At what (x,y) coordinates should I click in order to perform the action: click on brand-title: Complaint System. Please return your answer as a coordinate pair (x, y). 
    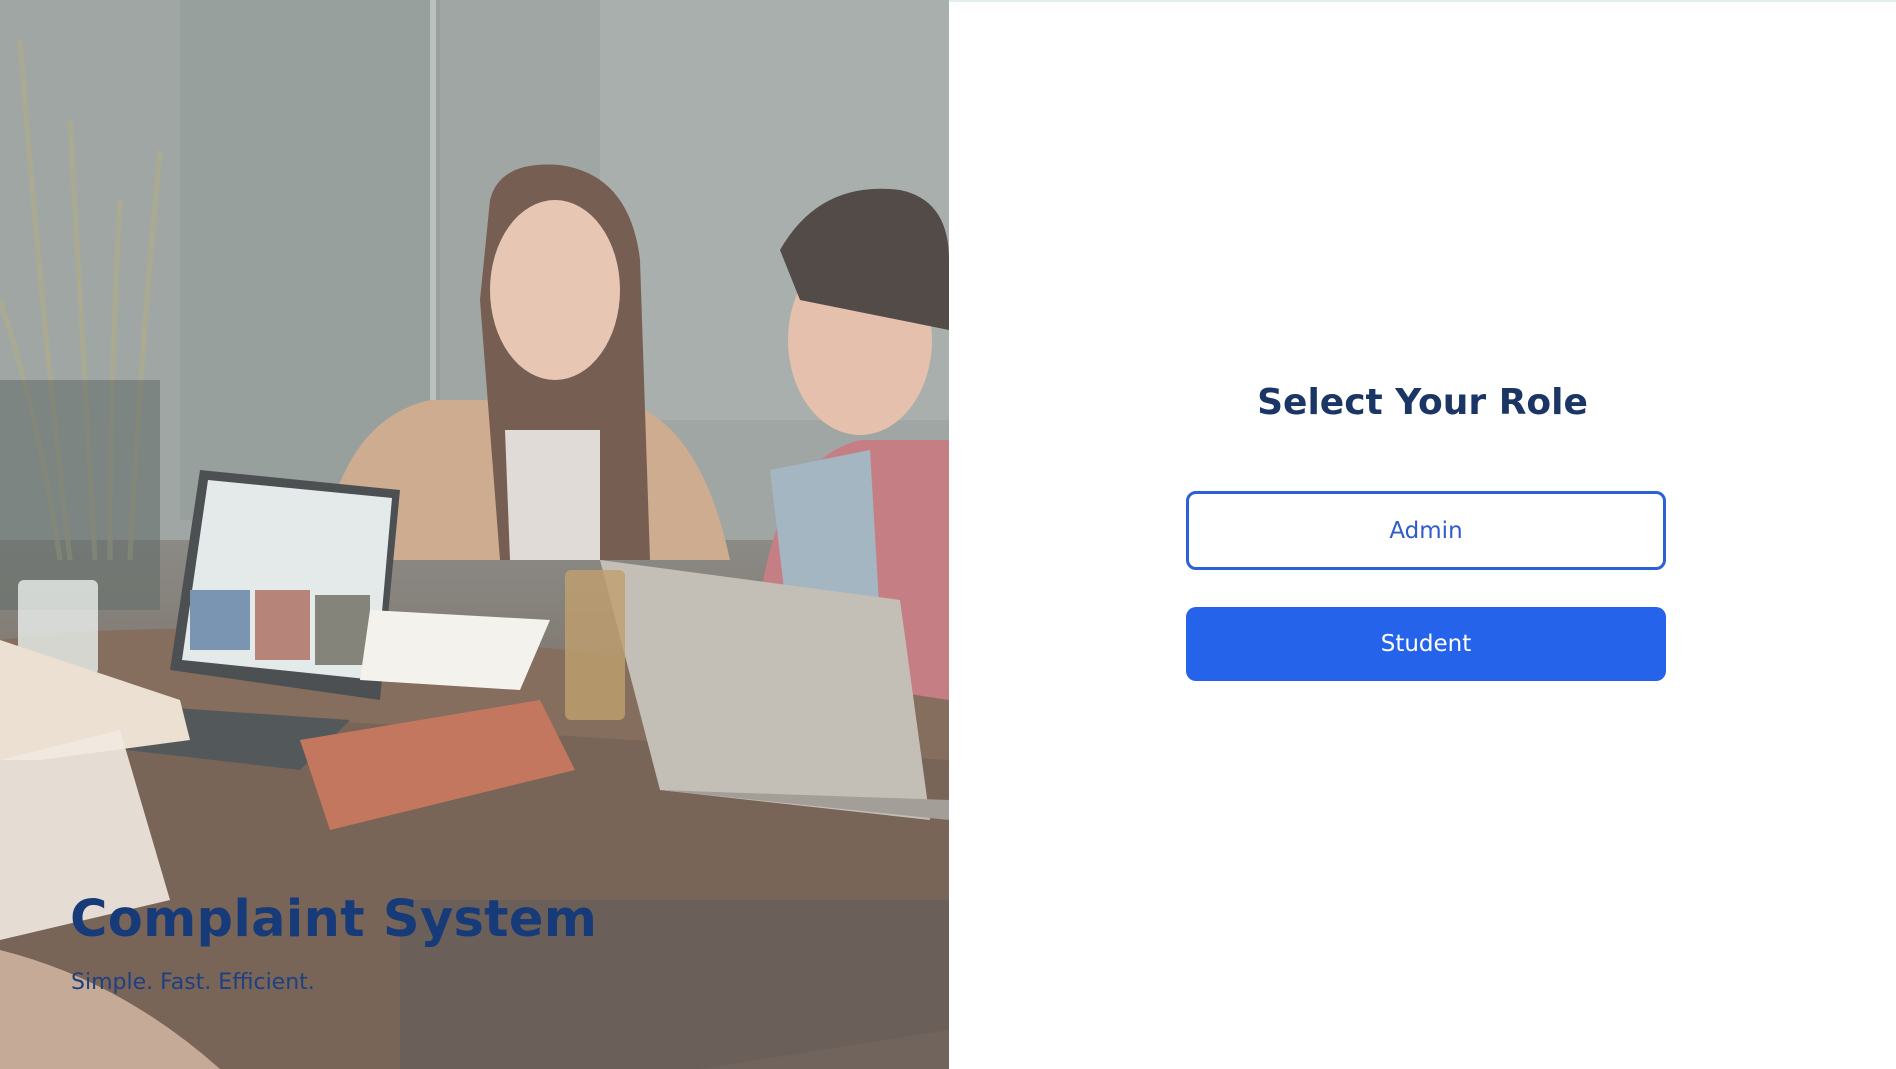
    Looking at the image, I should click on (334, 919).